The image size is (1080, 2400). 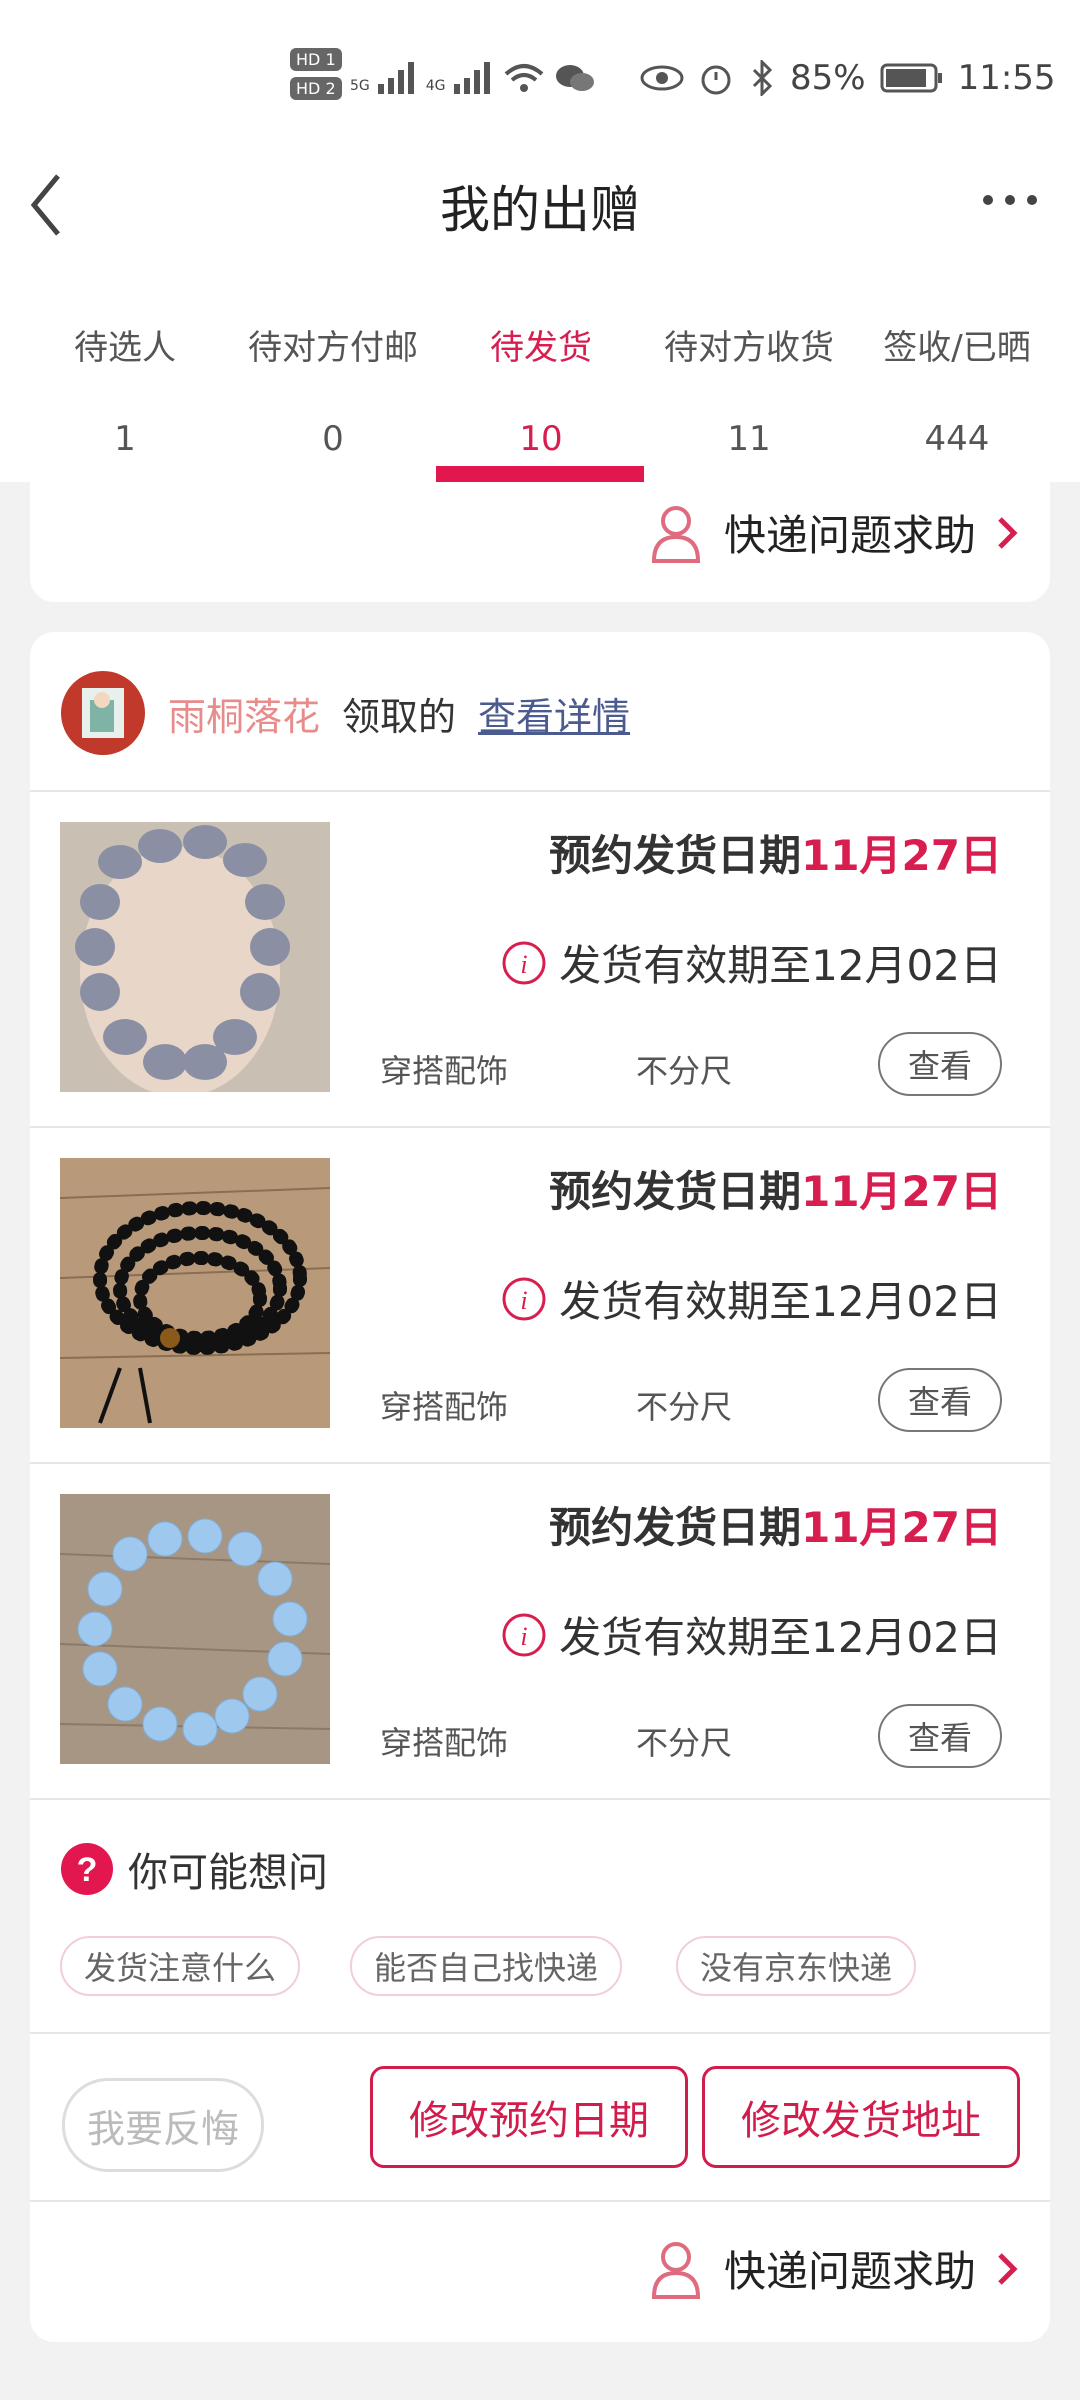 I want to click on status-tabs: 待选人 1 待对方付邮 0 待发货 10 待对方收货 11 签收/已晒 444, so click(x=540, y=391).